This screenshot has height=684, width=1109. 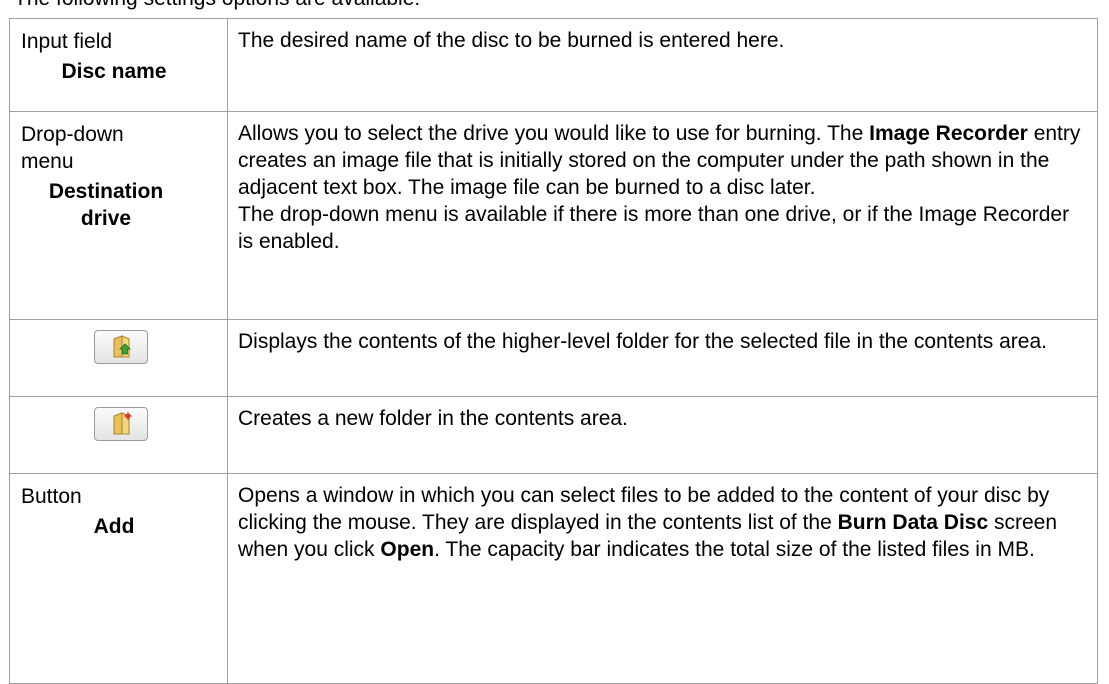 I want to click on element-name: Add, so click(x=114, y=526).